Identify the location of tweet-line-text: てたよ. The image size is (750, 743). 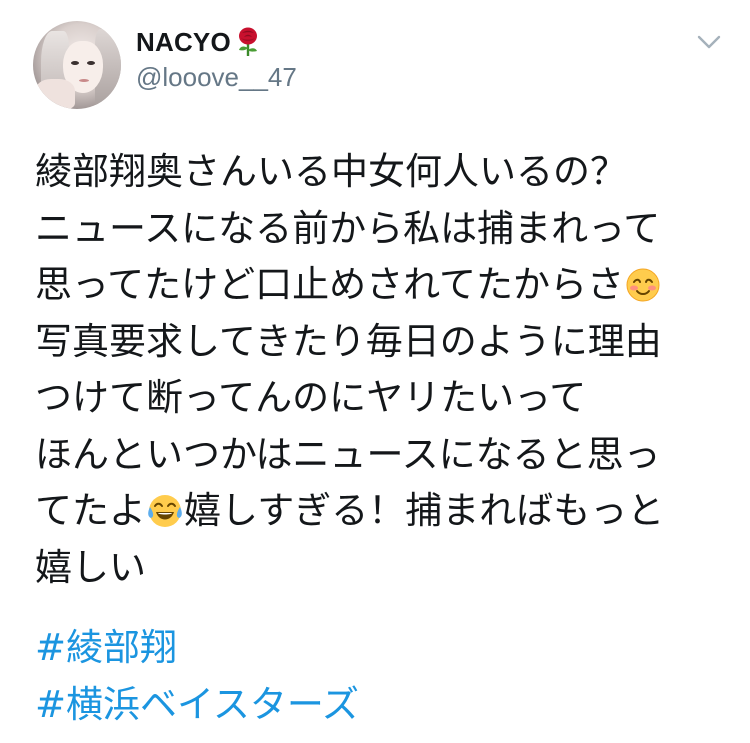
(90, 510).